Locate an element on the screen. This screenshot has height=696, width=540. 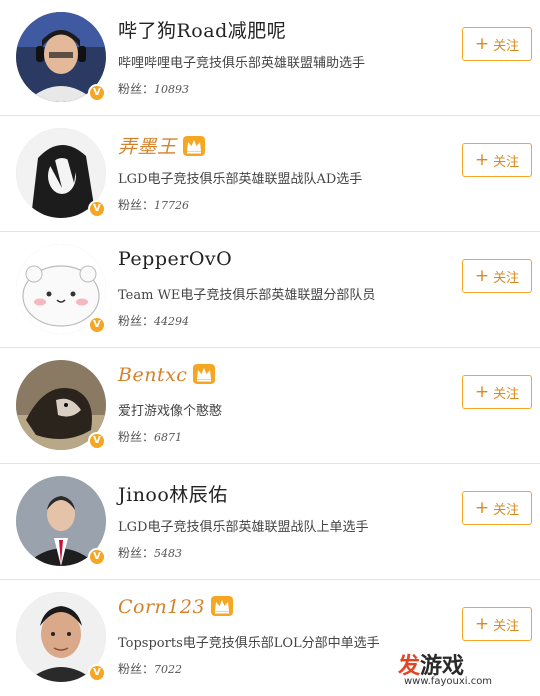
fans-count: 粉丝：44294 is located at coordinates (153, 320).